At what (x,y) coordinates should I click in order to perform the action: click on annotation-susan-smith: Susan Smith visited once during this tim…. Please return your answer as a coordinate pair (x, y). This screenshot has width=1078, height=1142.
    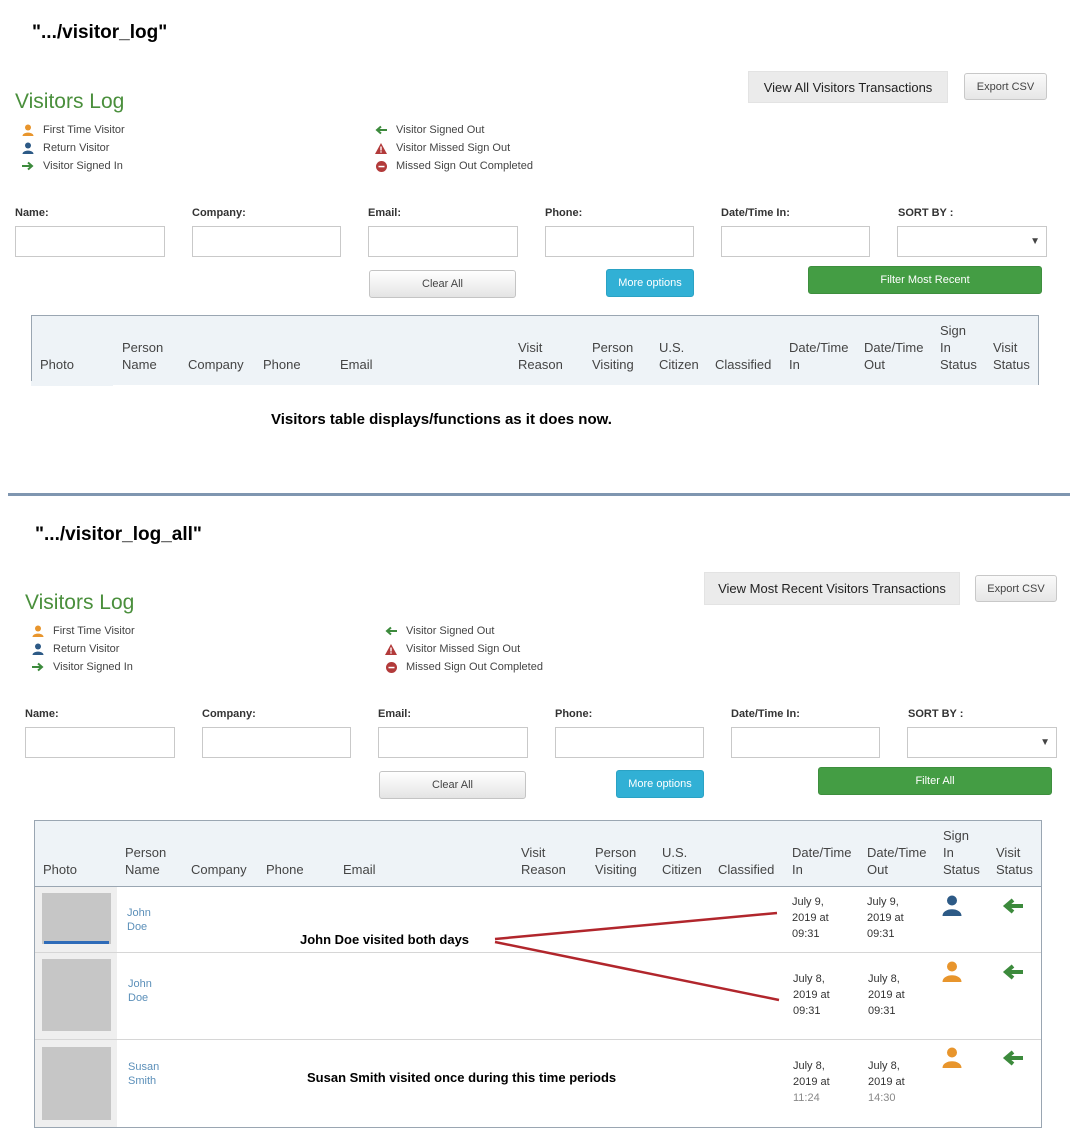
    Looking at the image, I should click on (462, 1077).